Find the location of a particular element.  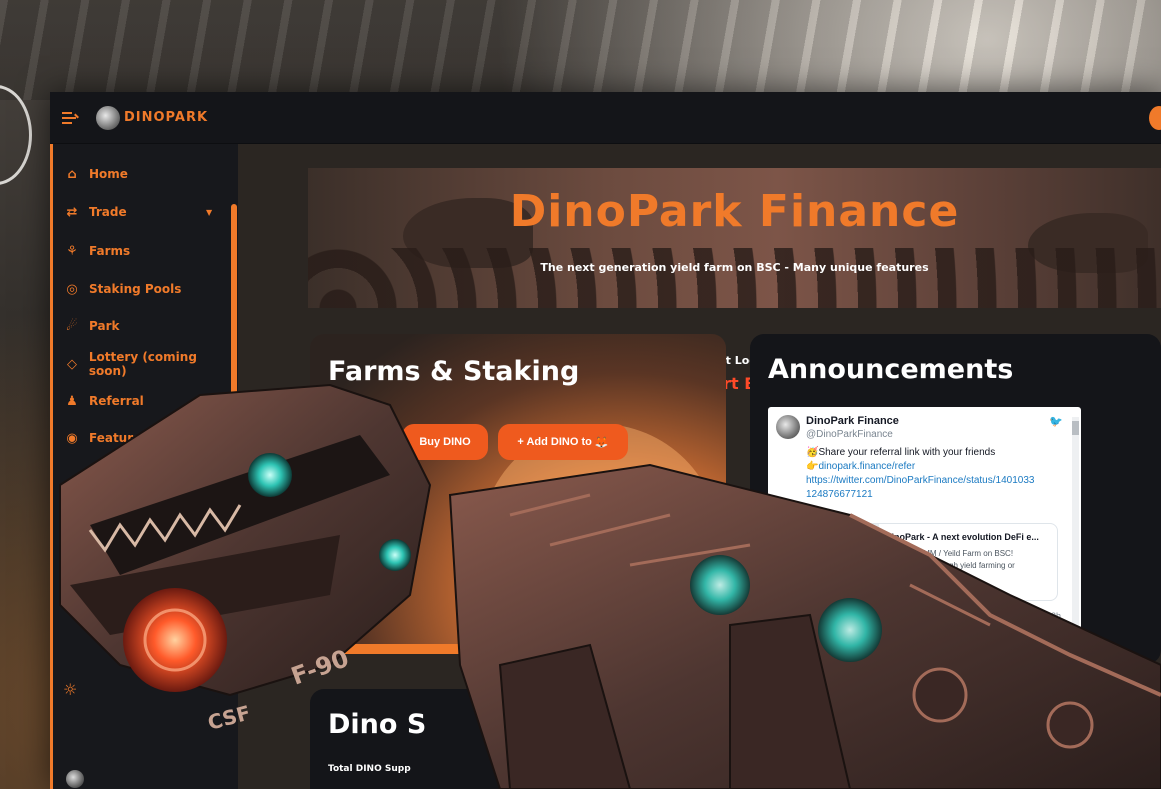

document-icon: ▤ is located at coordinates (843, 562).